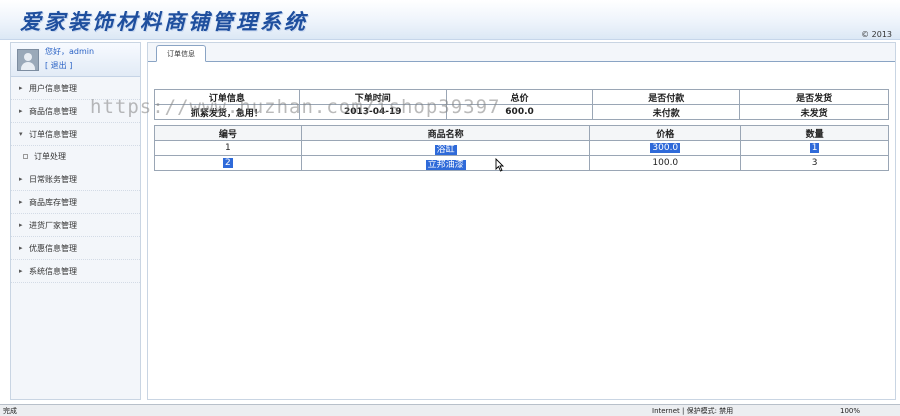  I want to click on table-header-row: 编号 商品名称 价格 数量, so click(521, 133).